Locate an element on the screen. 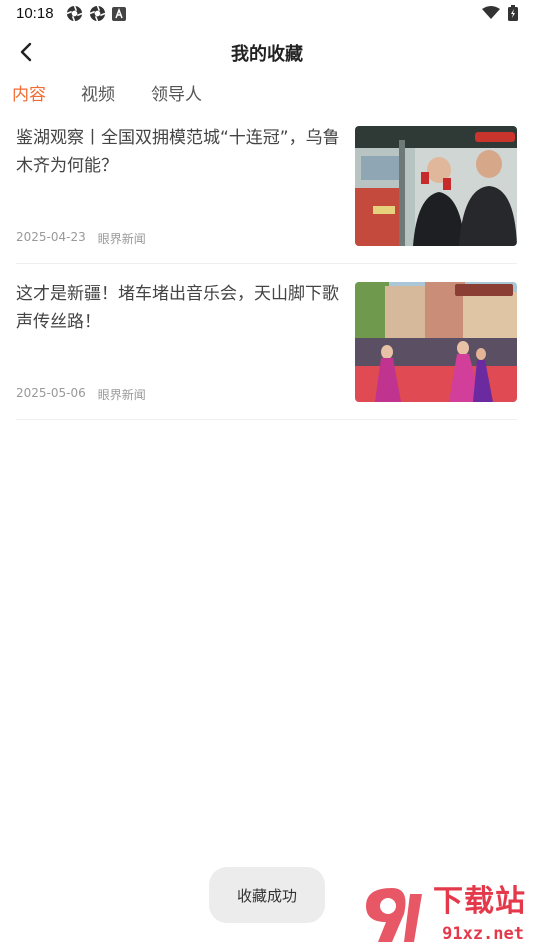 Image resolution: width=534 pixels, height=950 pixels. item-meta: 2025-04-23 眼界新闻 is located at coordinates (81, 238).